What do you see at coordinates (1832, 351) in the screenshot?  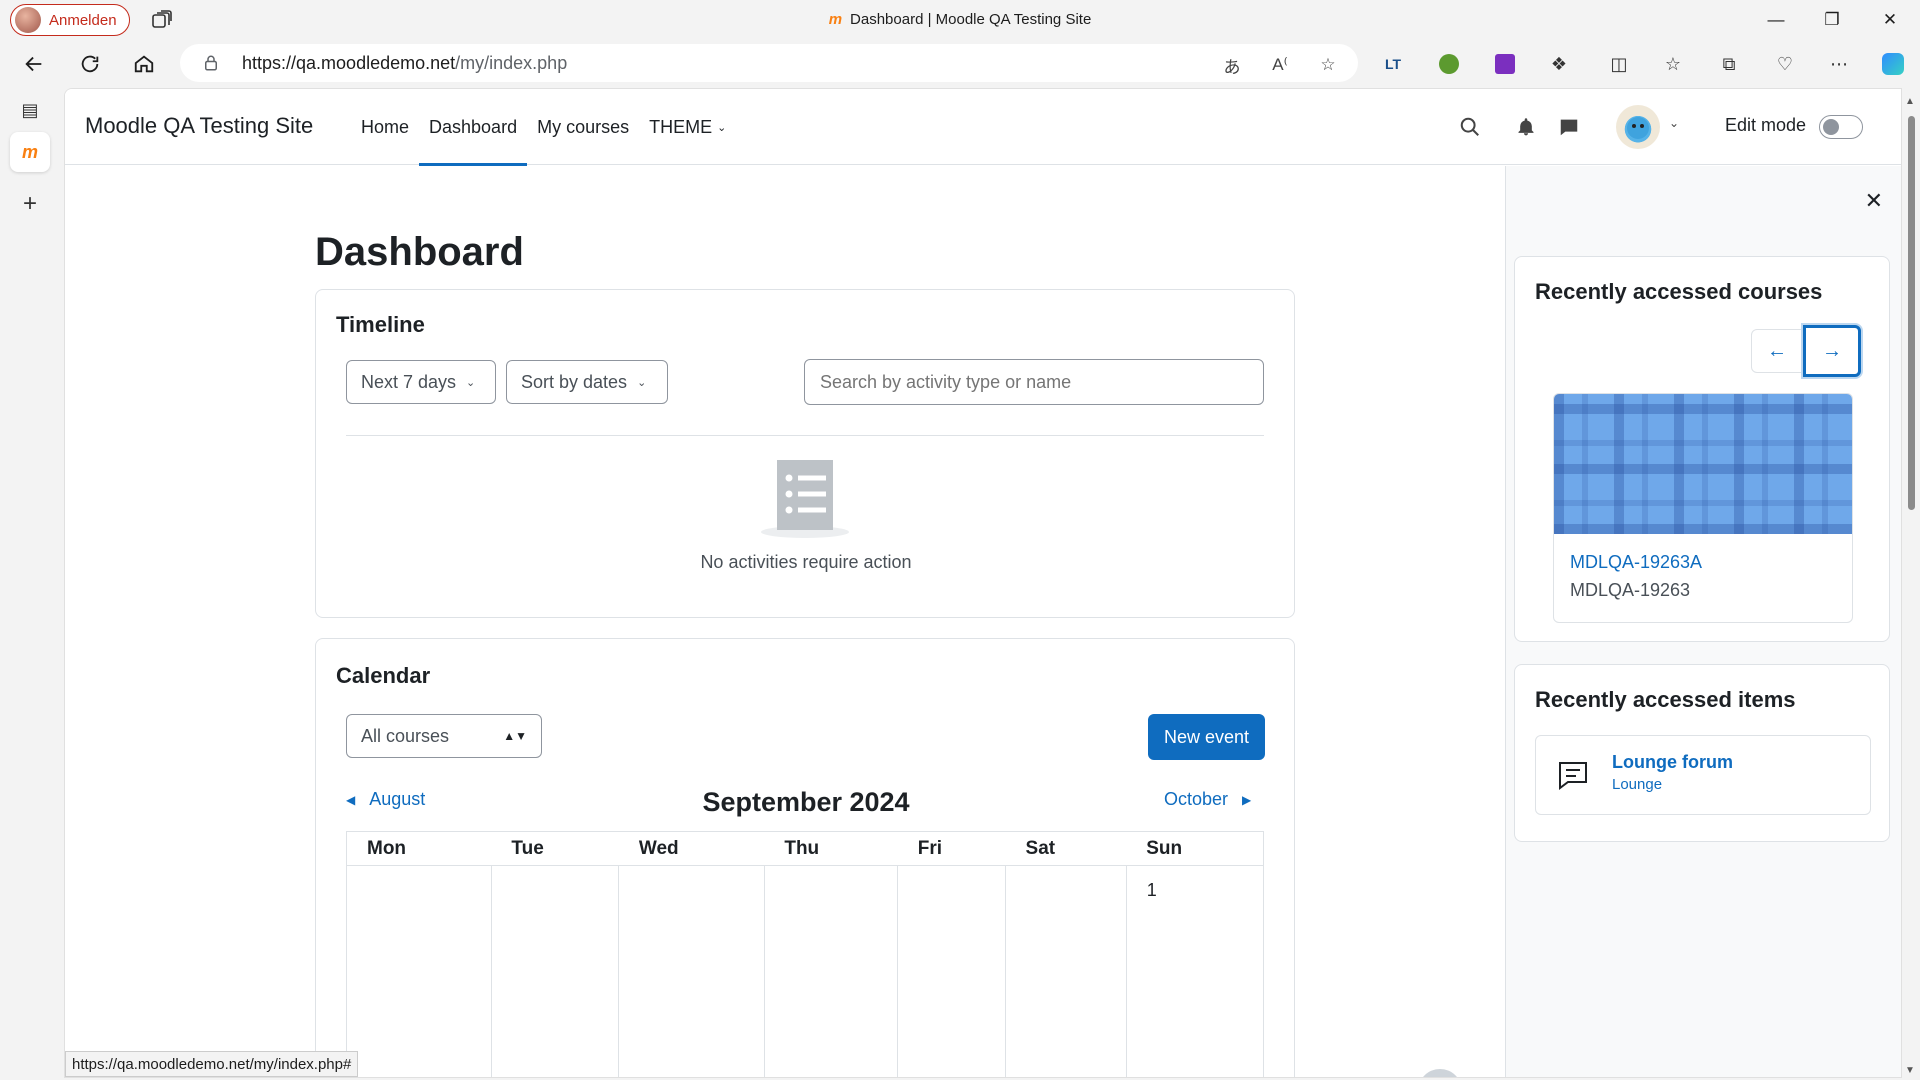 I see `next-arrow-icon: →` at bounding box center [1832, 351].